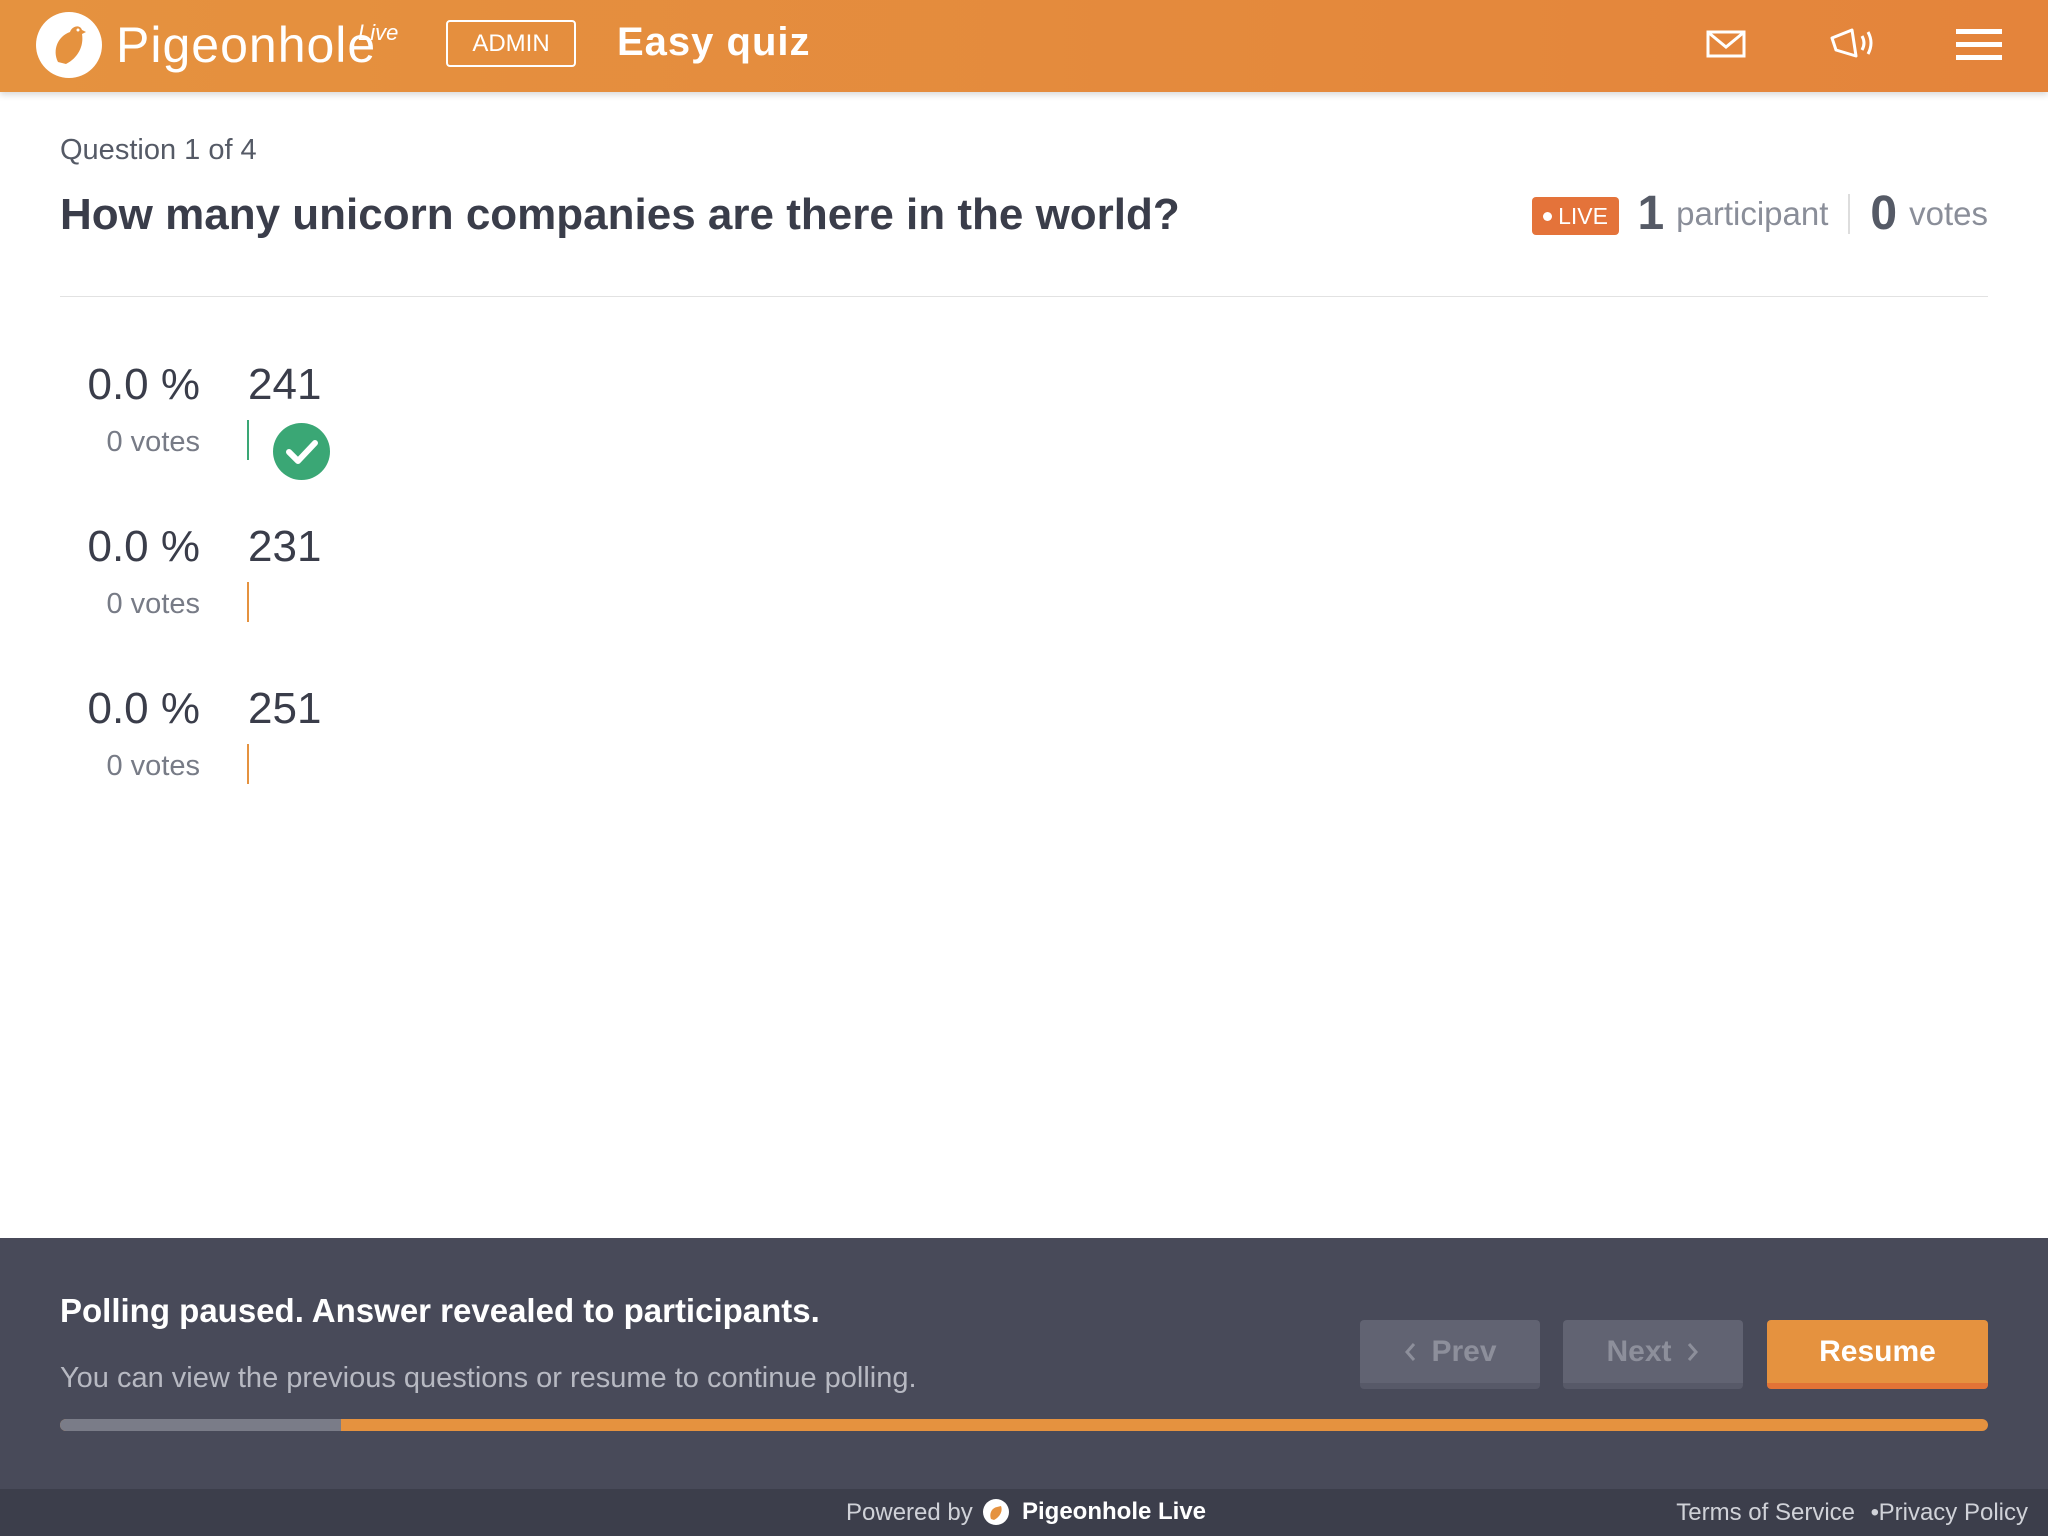  I want to click on participant-count: 1, so click(1651, 213).